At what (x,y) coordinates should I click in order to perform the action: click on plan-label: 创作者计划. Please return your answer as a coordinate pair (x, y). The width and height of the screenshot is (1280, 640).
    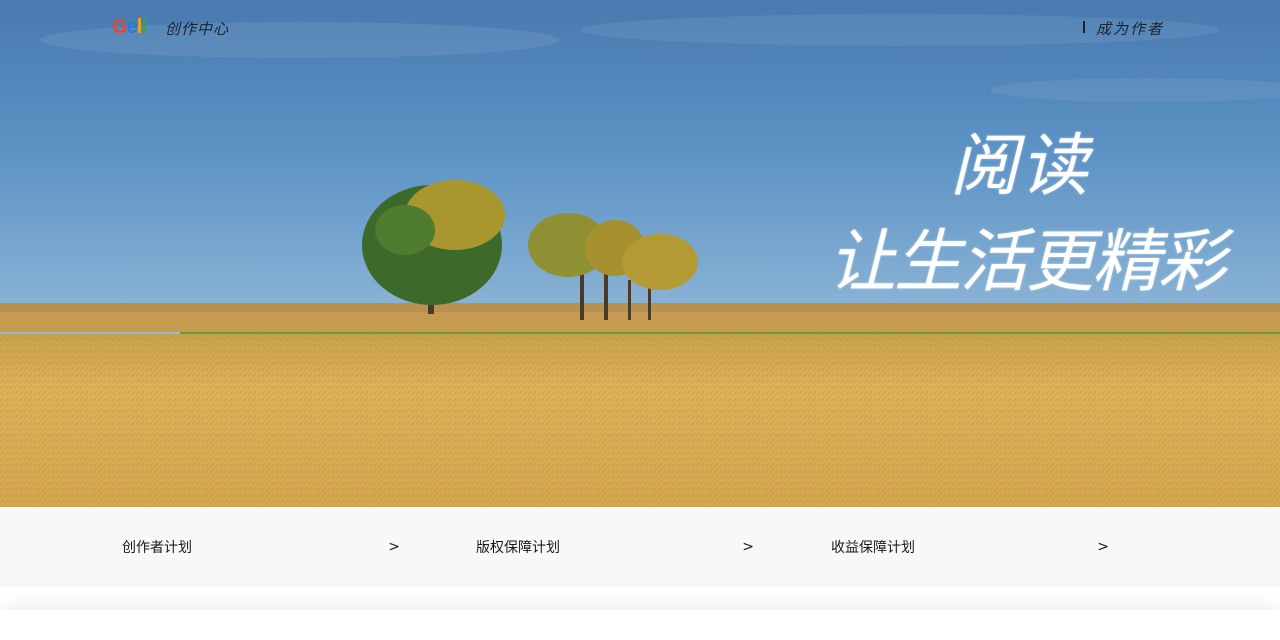
    Looking at the image, I should click on (157, 548).